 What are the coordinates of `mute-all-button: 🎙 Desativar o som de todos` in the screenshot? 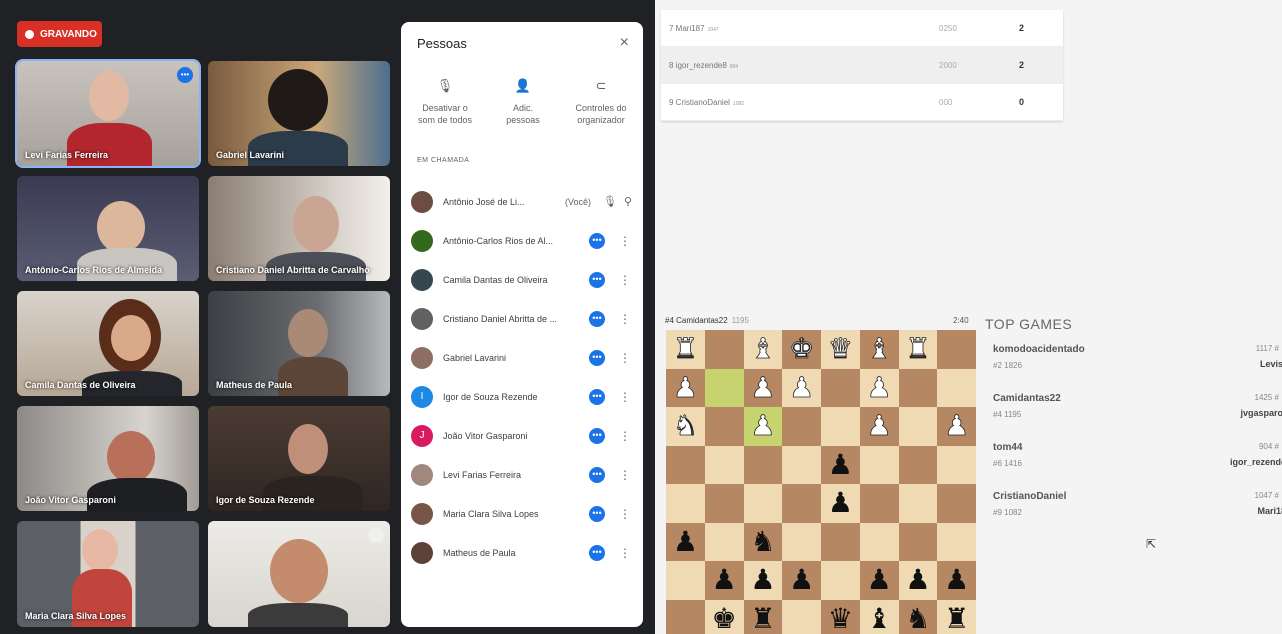 It's located at (445, 102).